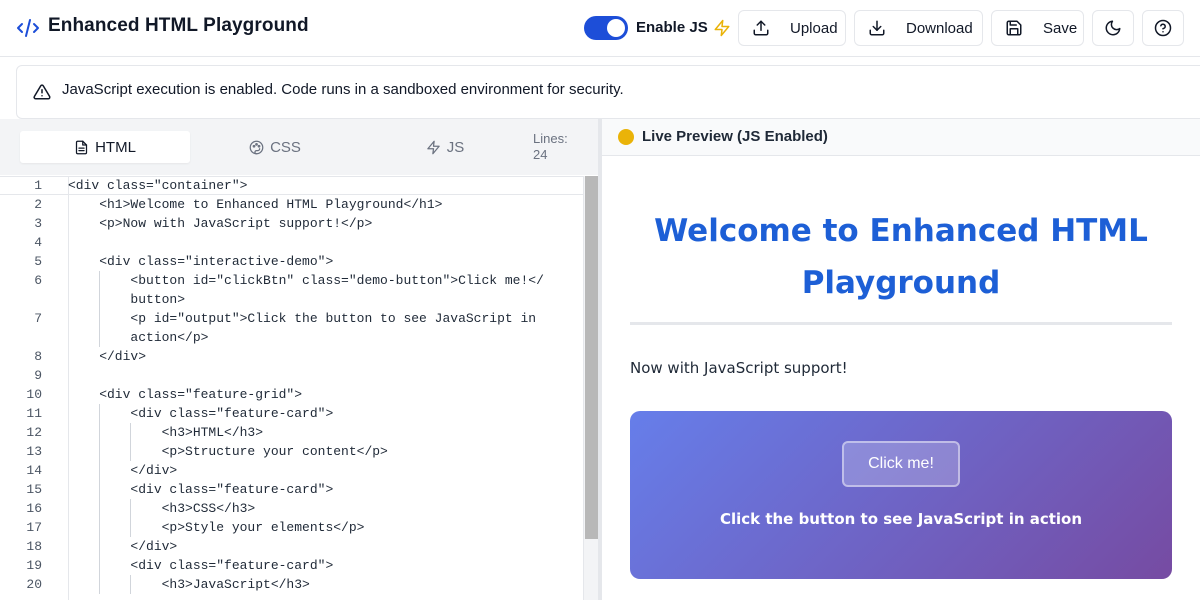 This screenshot has height=600, width=1200. I want to click on scrollbar-thumb, so click(591, 357).